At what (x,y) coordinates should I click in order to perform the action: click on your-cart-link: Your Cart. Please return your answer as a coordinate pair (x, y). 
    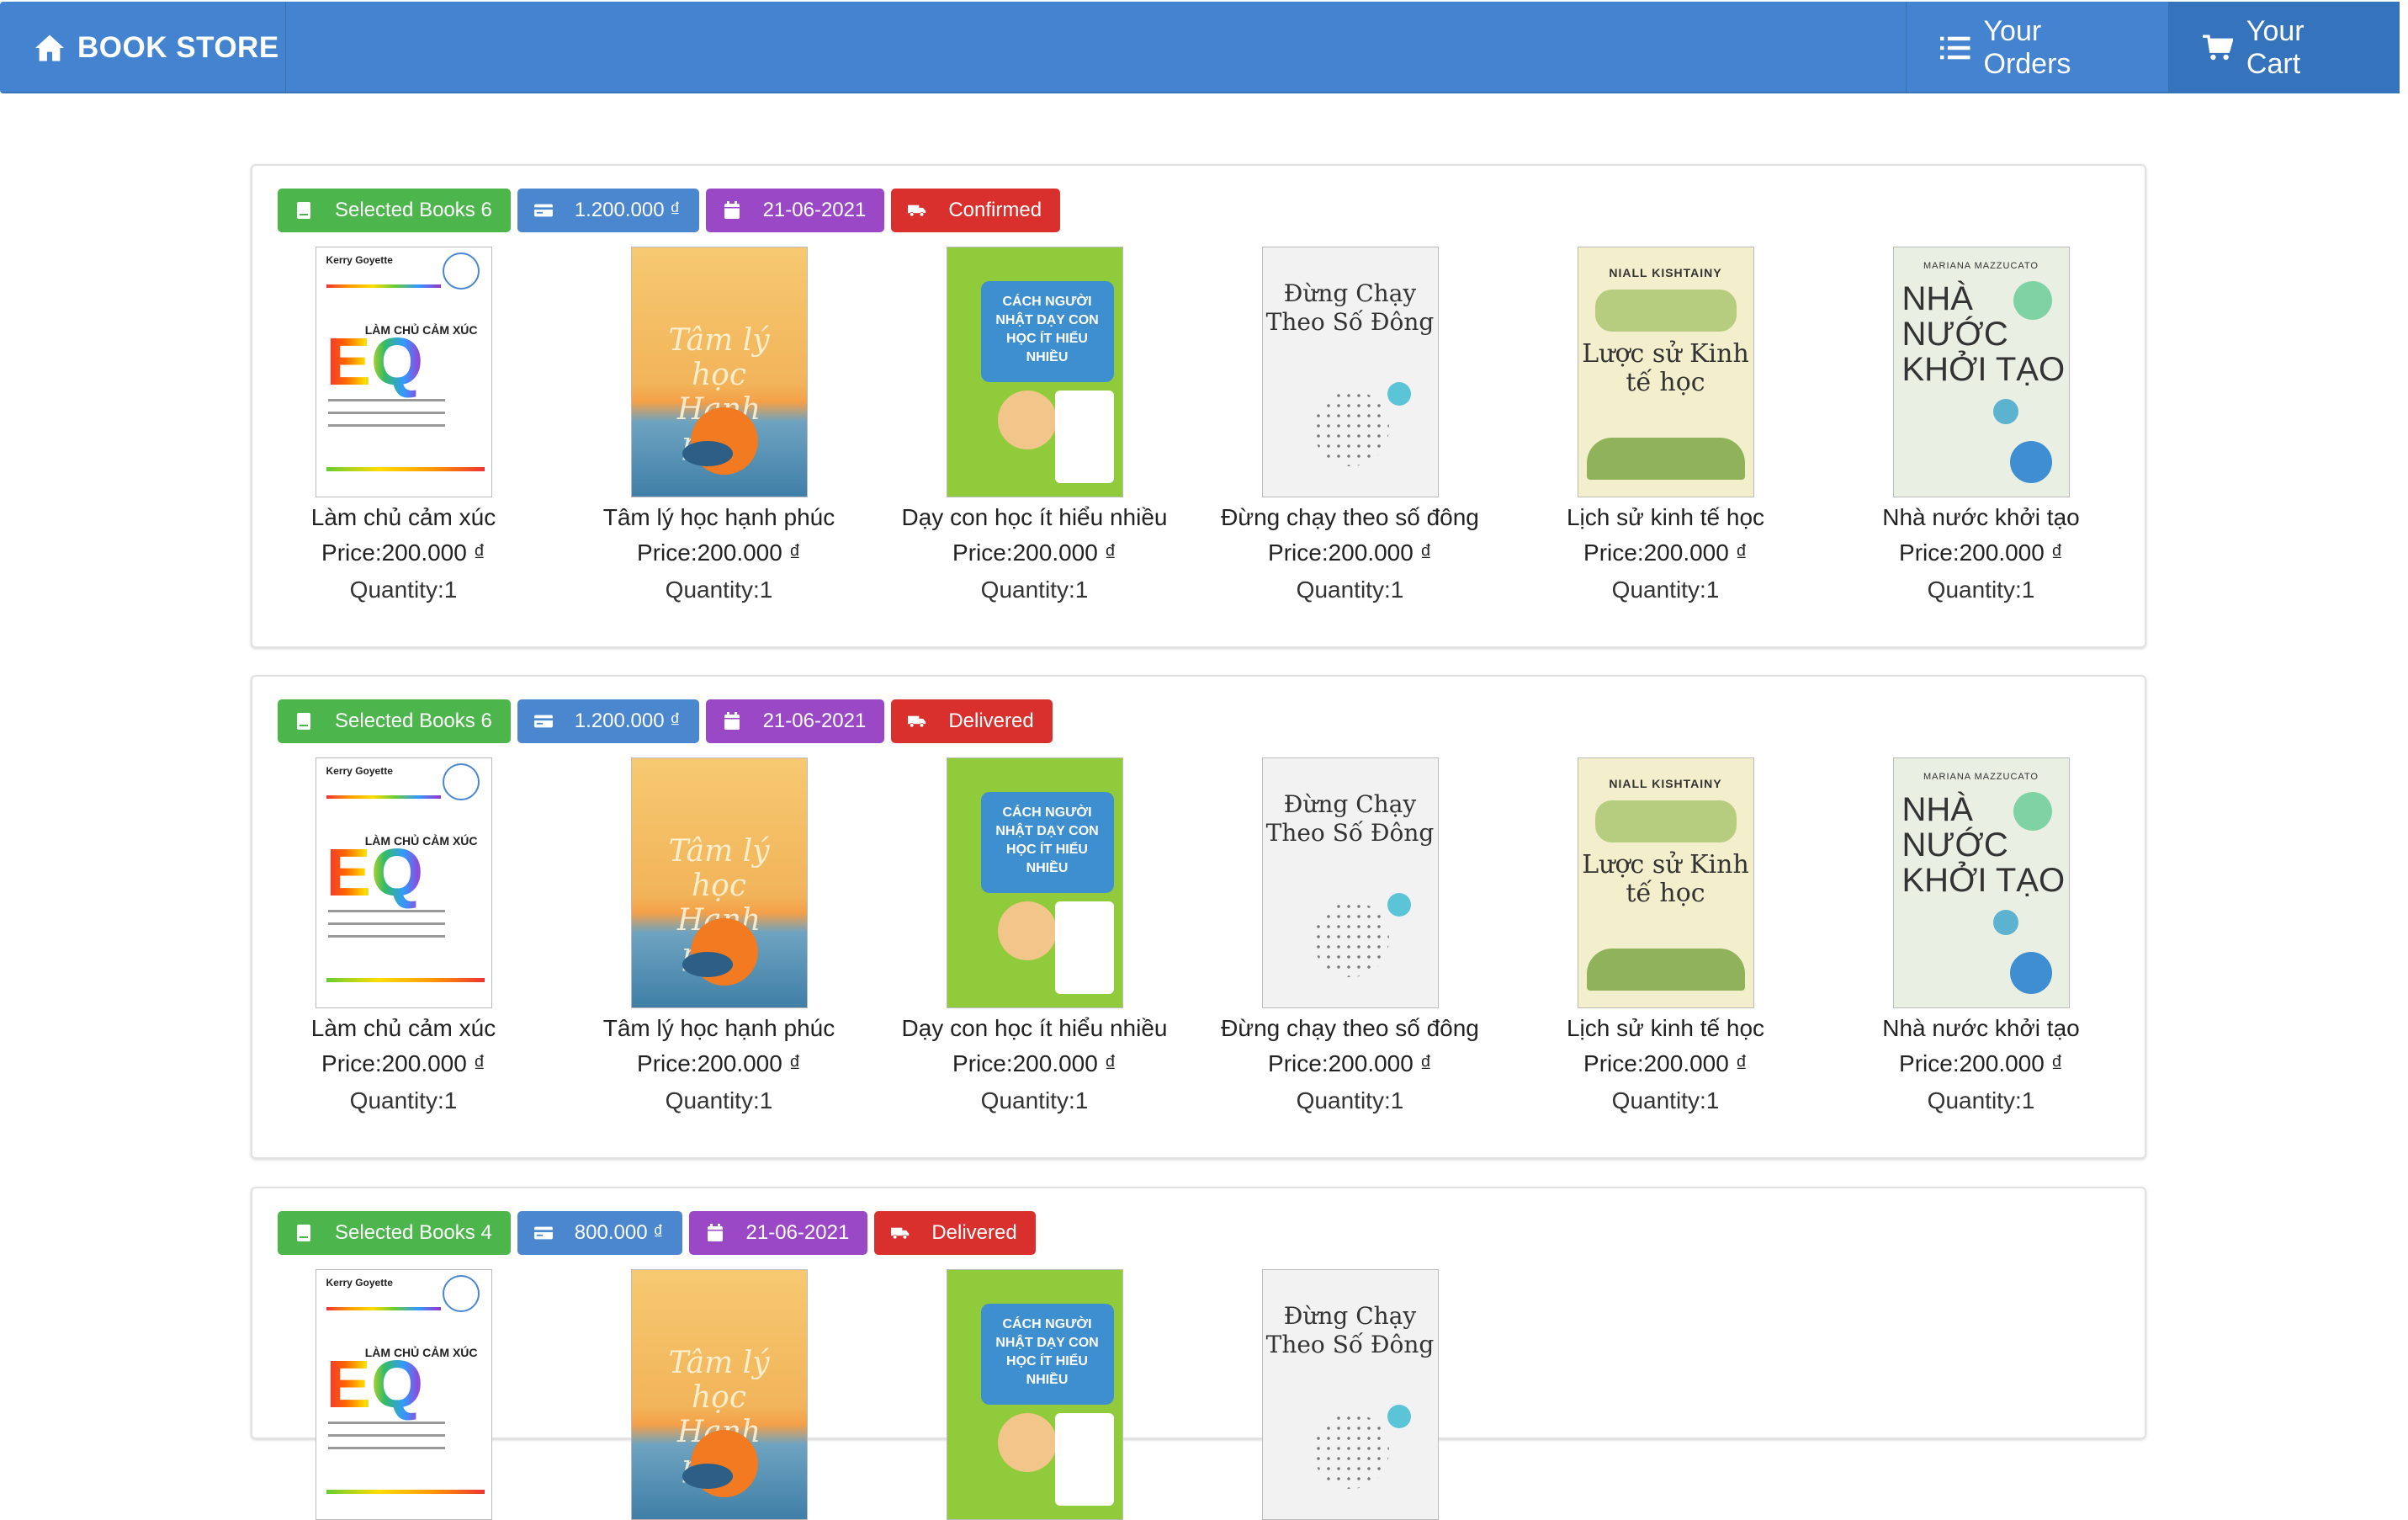
    Looking at the image, I should click on (2284, 47).